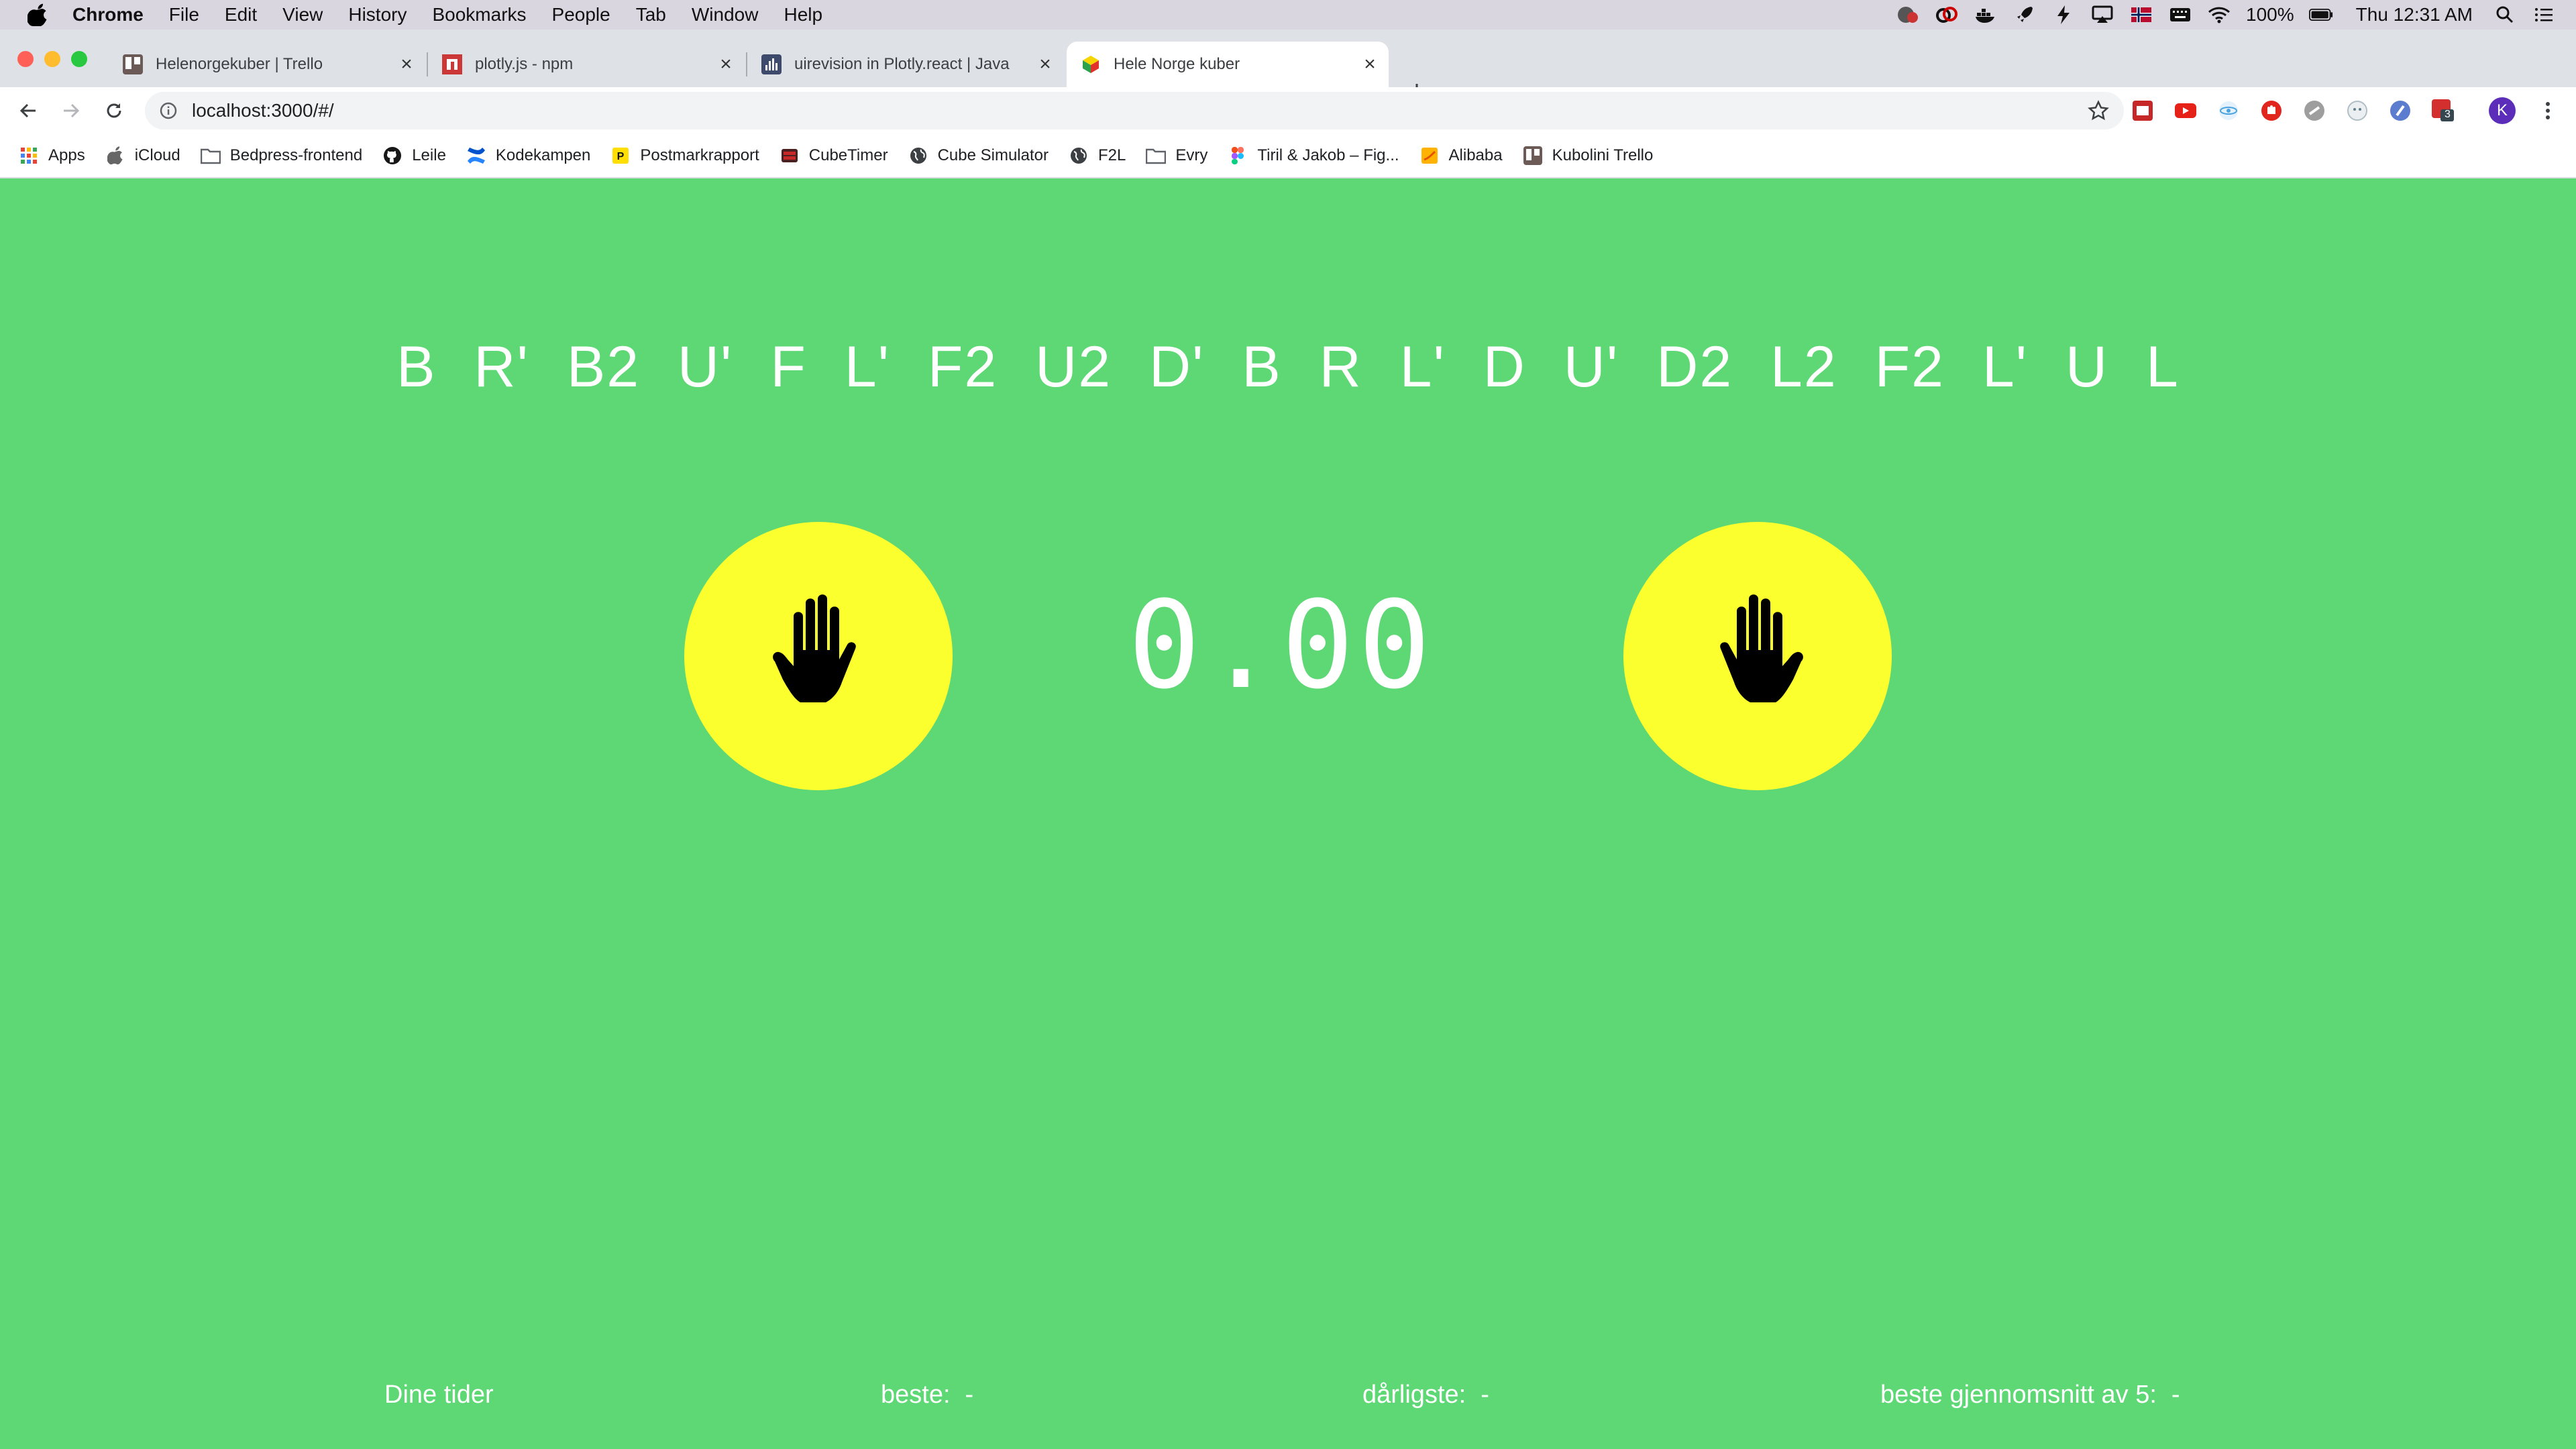 Image resolution: width=2576 pixels, height=1449 pixels. Describe the element at coordinates (241, 14) in the screenshot. I see `menu-edit: Edit` at that location.